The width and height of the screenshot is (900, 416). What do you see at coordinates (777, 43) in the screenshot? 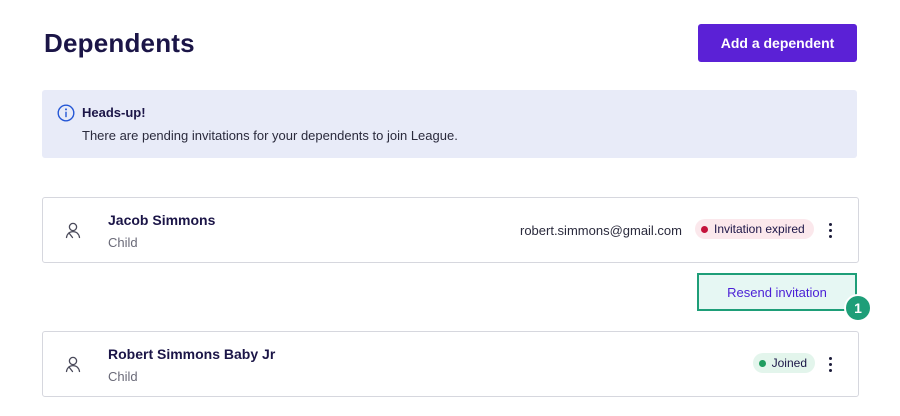
I see `add-dependent-button: Add a dependent` at bounding box center [777, 43].